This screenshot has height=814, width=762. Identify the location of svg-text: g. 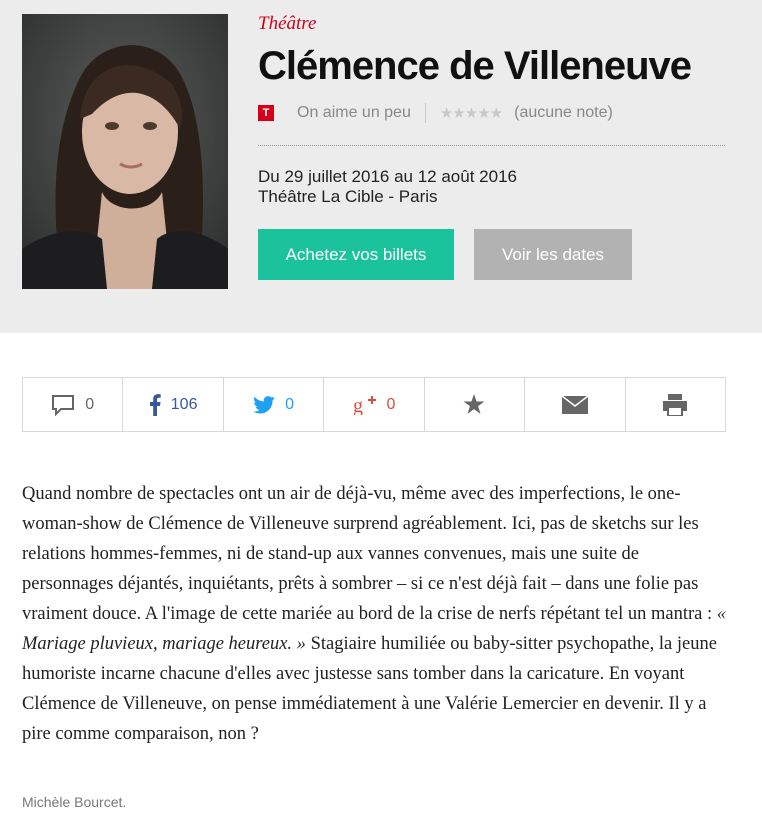
(358, 405).